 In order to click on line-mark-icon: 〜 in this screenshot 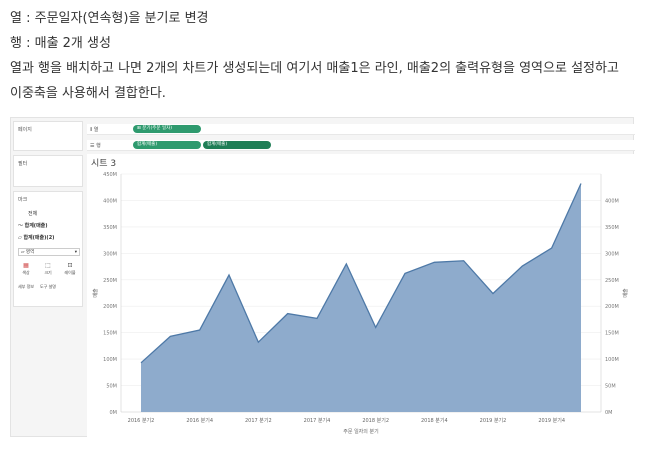, I will do `click(21, 226)`.